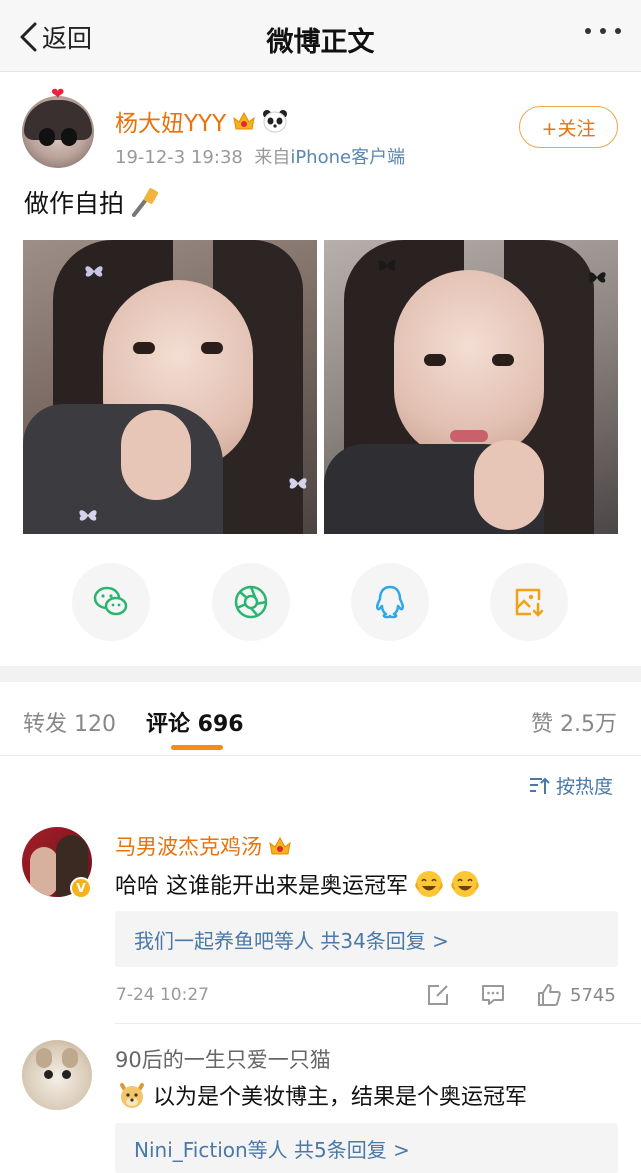  What do you see at coordinates (195, 722) in the screenshot?
I see `tab-comments: 评论 696` at bounding box center [195, 722].